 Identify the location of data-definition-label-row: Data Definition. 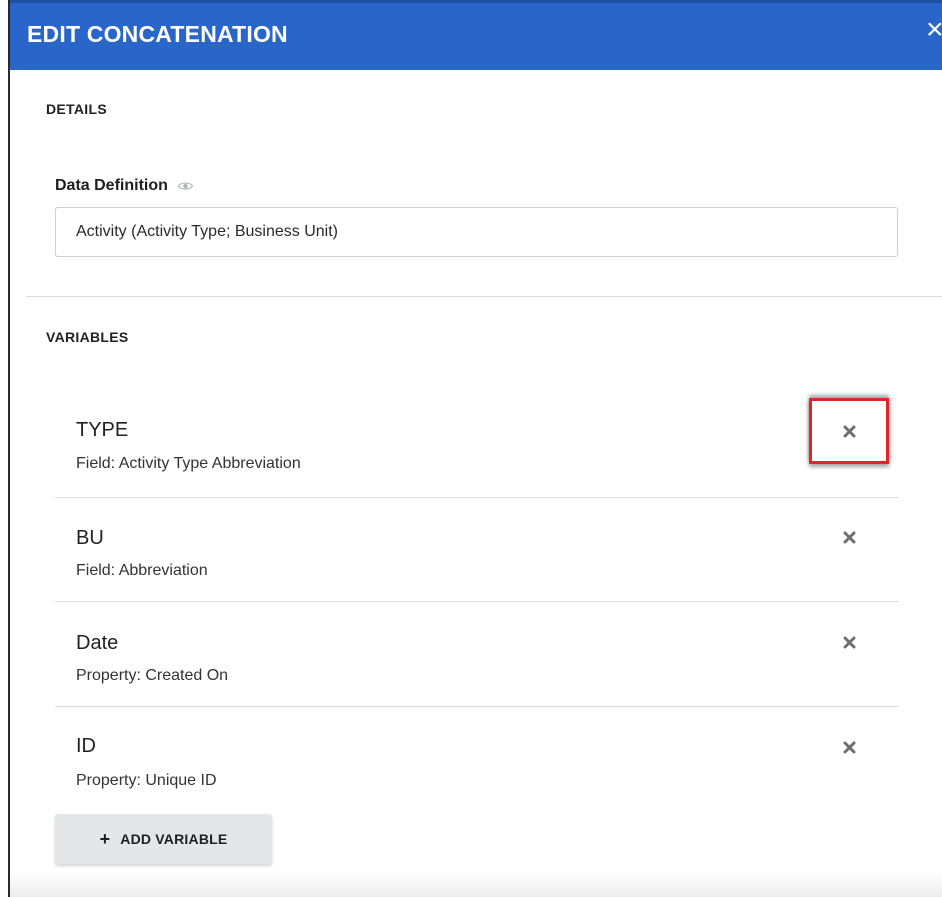
(124, 186).